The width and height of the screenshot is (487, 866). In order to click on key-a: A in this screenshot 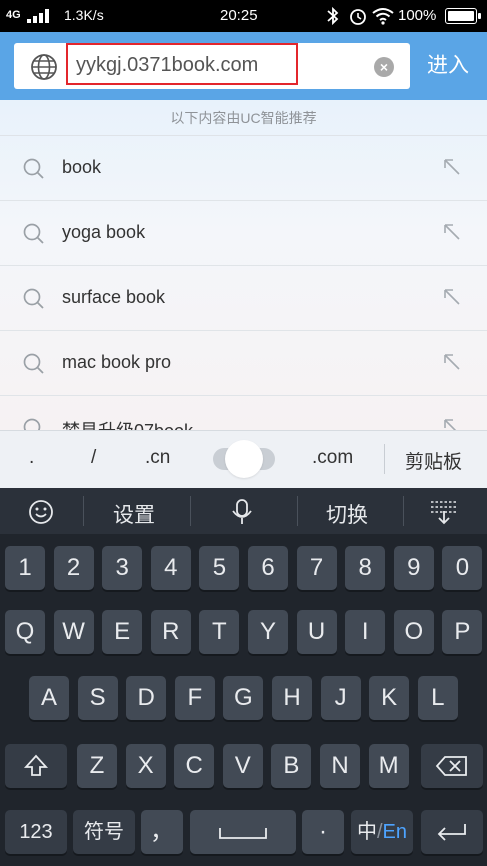, I will do `click(49, 698)`.